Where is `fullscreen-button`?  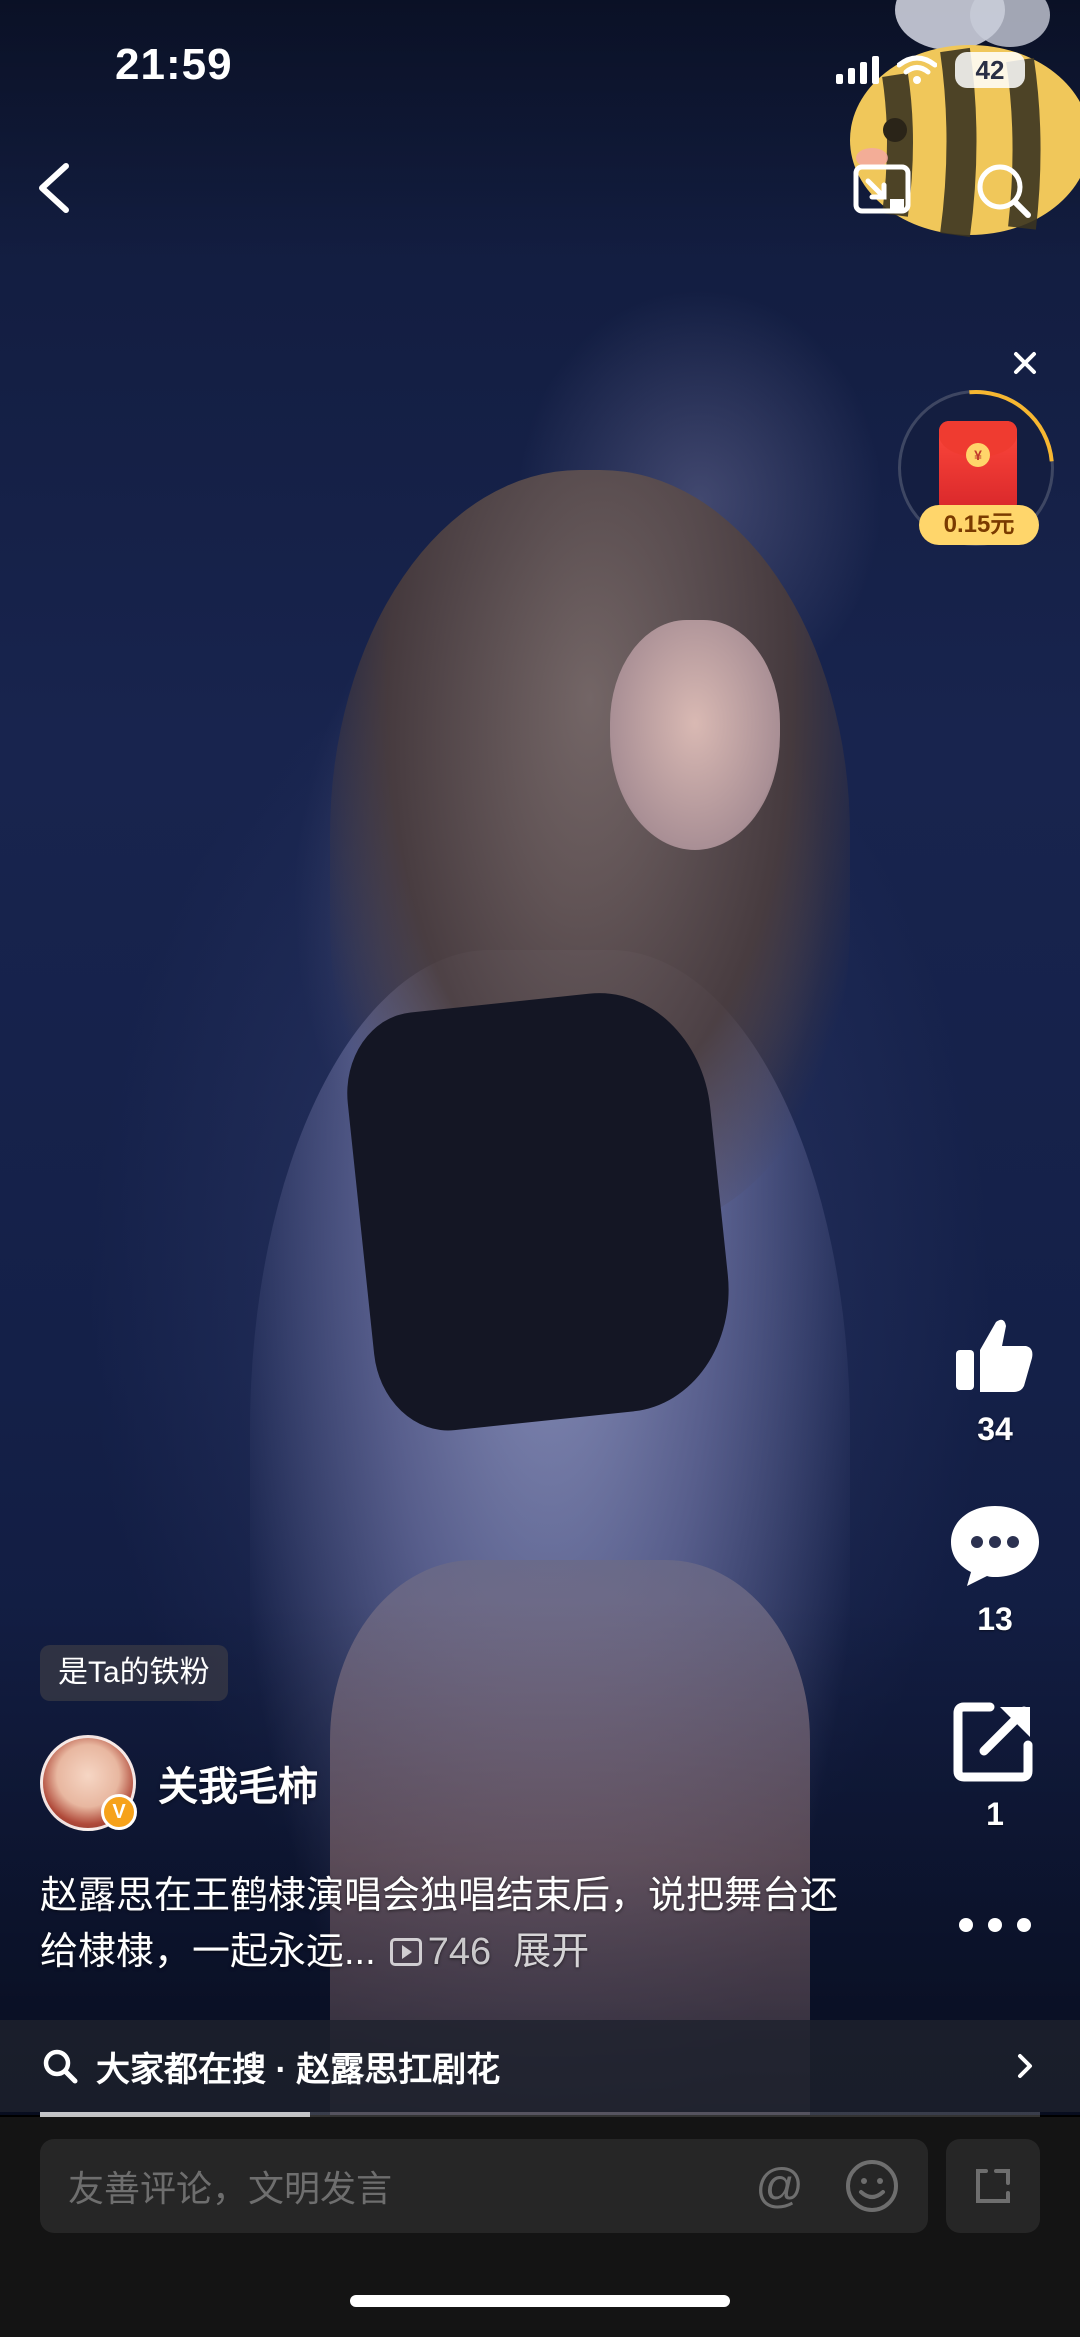 fullscreen-button is located at coordinates (993, 2186).